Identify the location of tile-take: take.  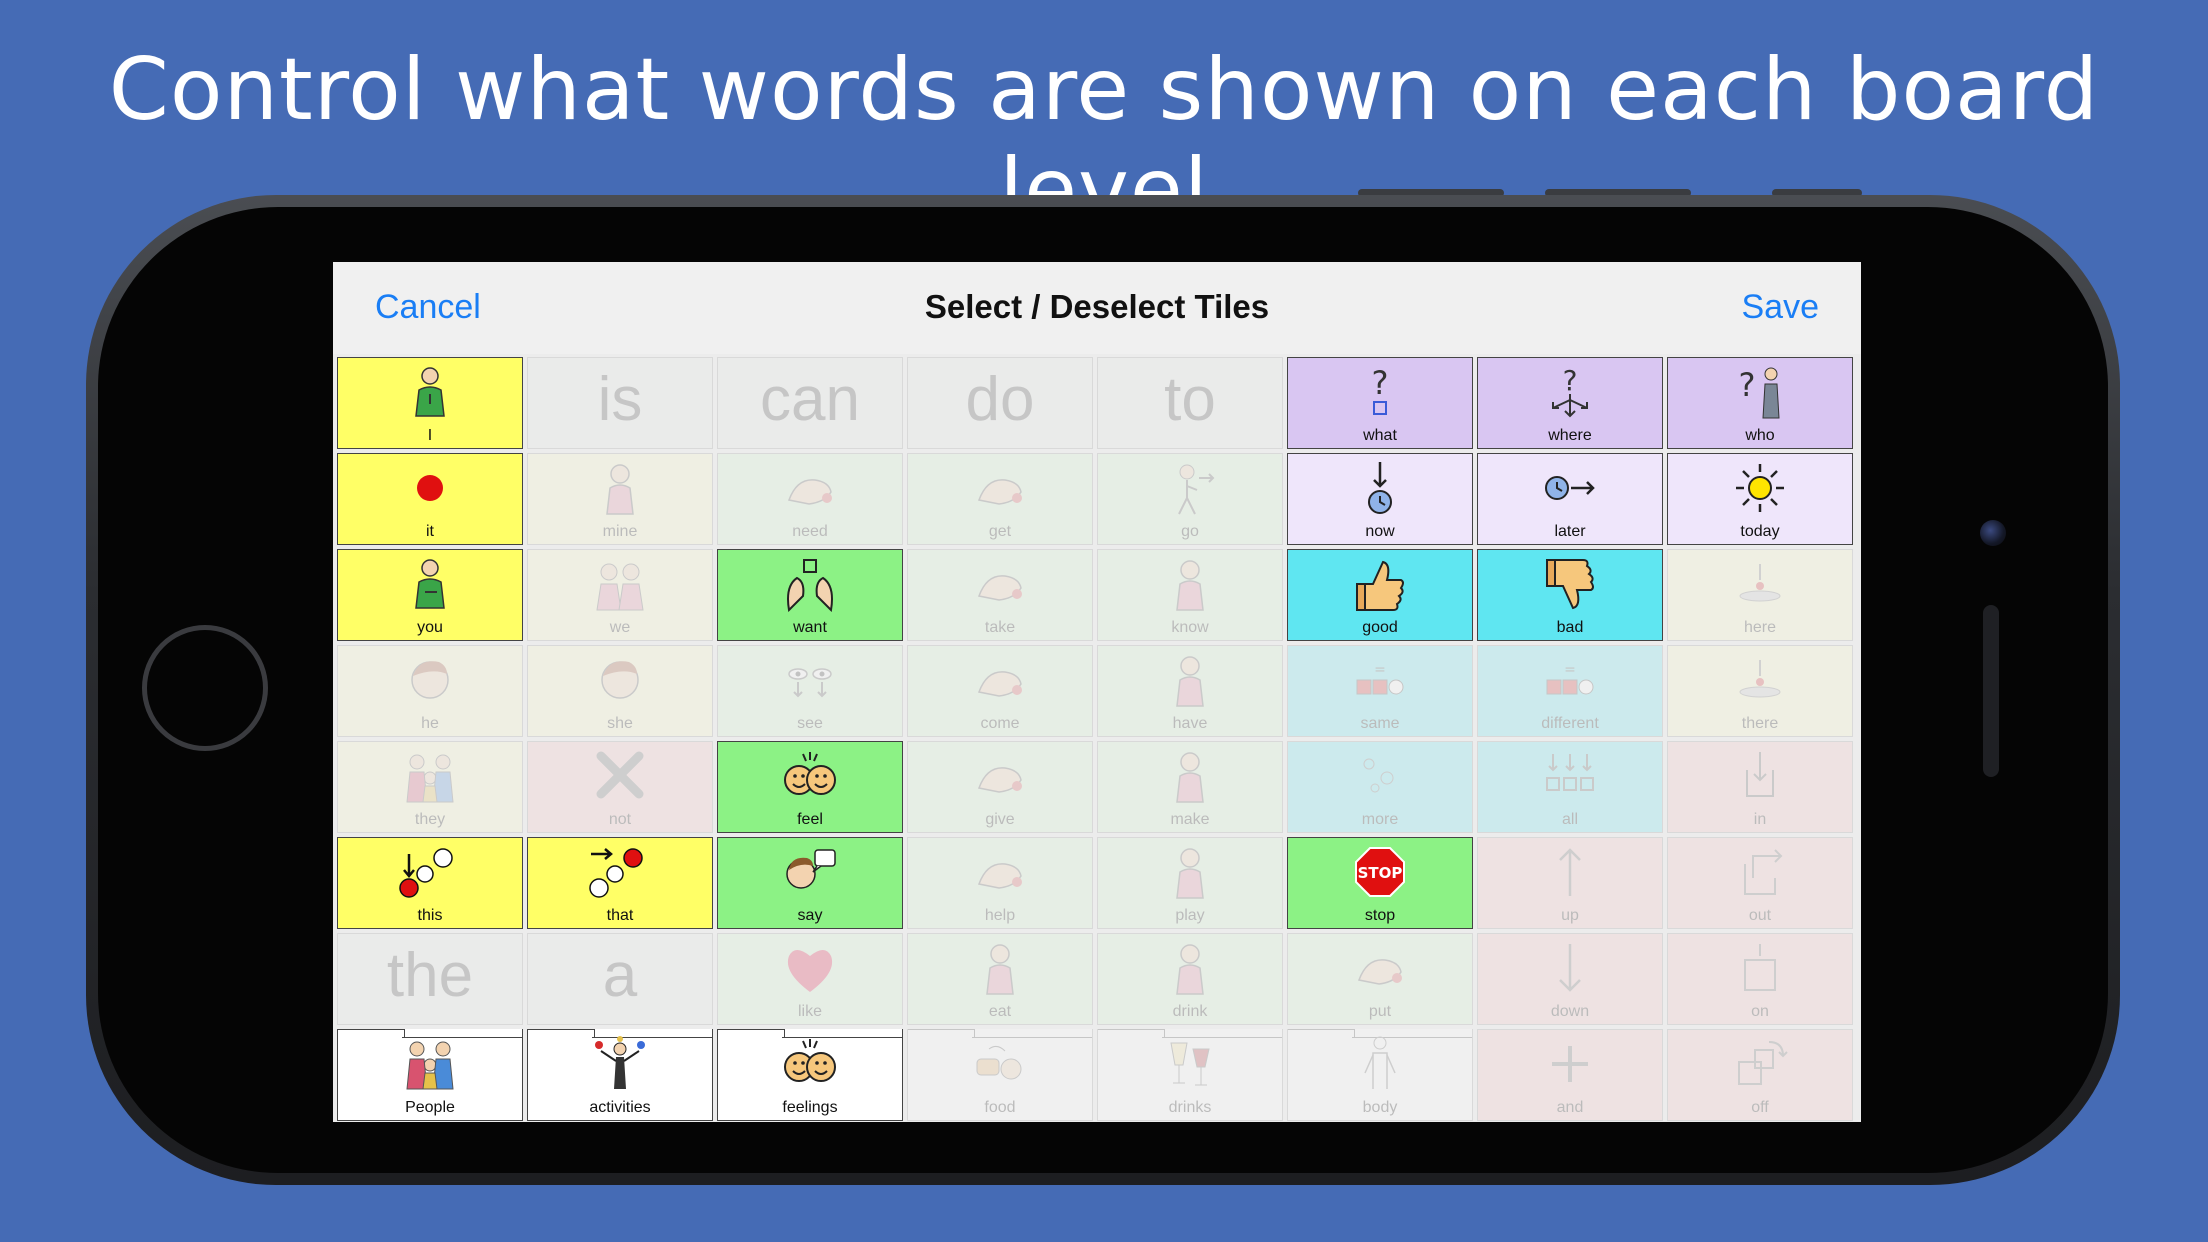
(1000, 595).